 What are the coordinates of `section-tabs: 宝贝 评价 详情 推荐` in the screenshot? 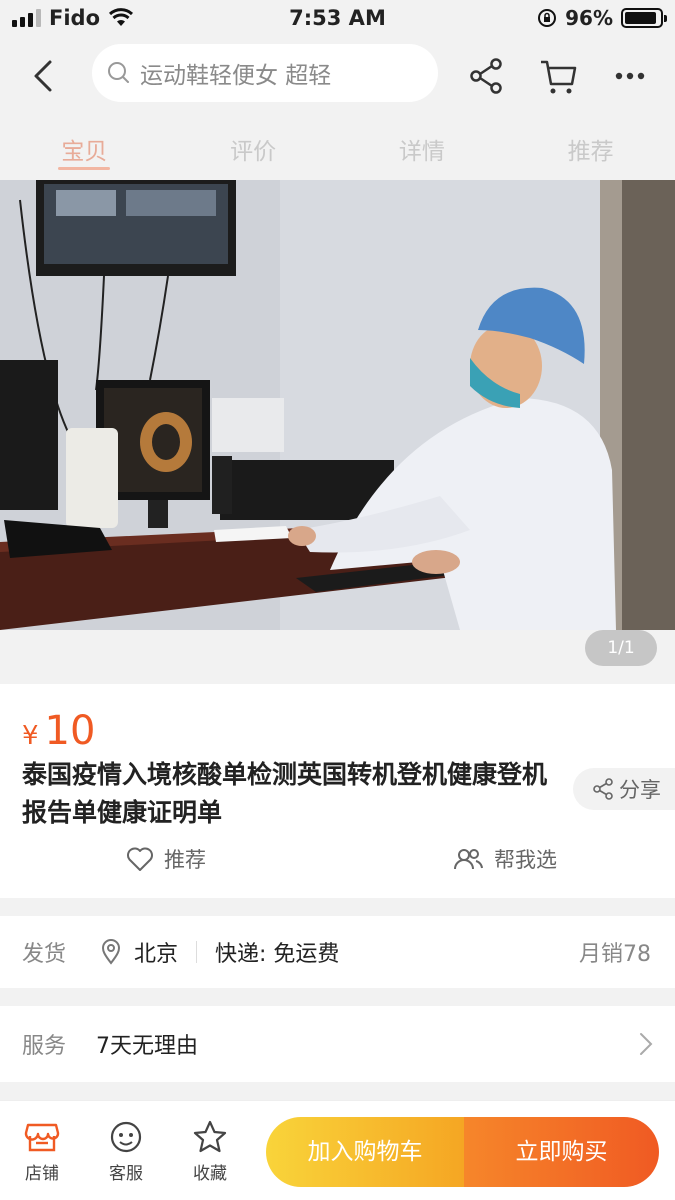 It's located at (337, 145).